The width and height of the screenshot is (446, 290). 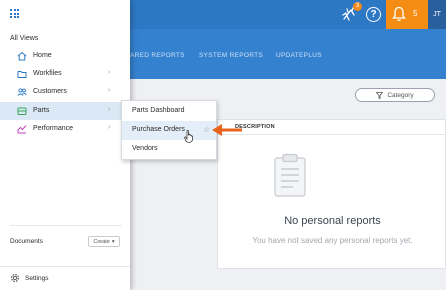 What do you see at coordinates (22, 129) in the screenshot?
I see `performance-icon` at bounding box center [22, 129].